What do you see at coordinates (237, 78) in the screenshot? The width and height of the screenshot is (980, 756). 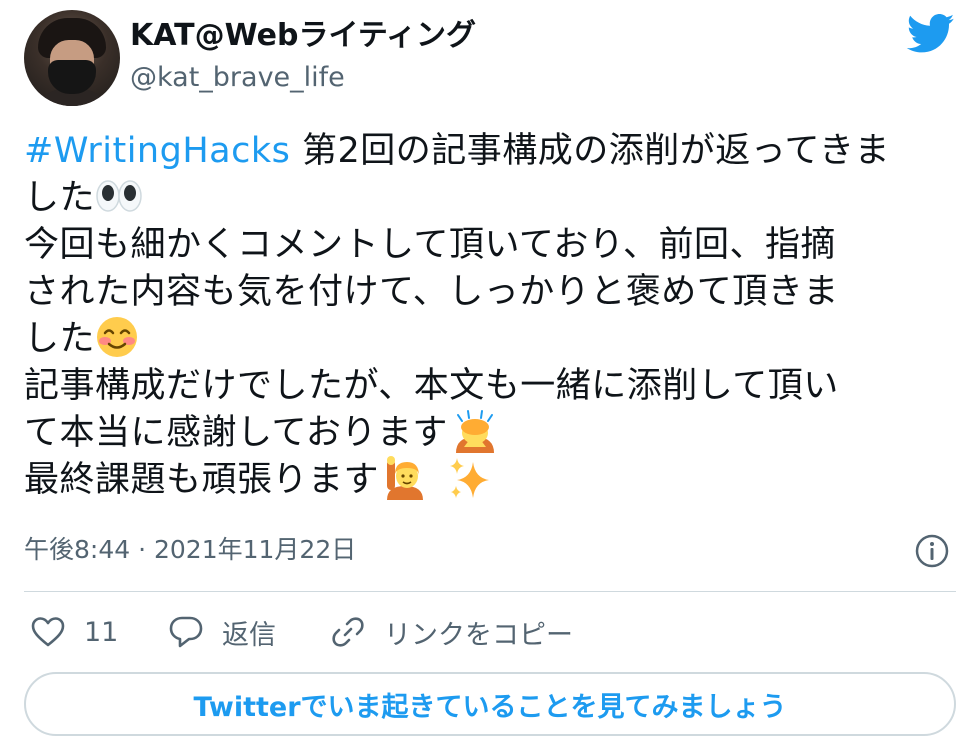 I see `author-handle: @kat_brave_life` at bounding box center [237, 78].